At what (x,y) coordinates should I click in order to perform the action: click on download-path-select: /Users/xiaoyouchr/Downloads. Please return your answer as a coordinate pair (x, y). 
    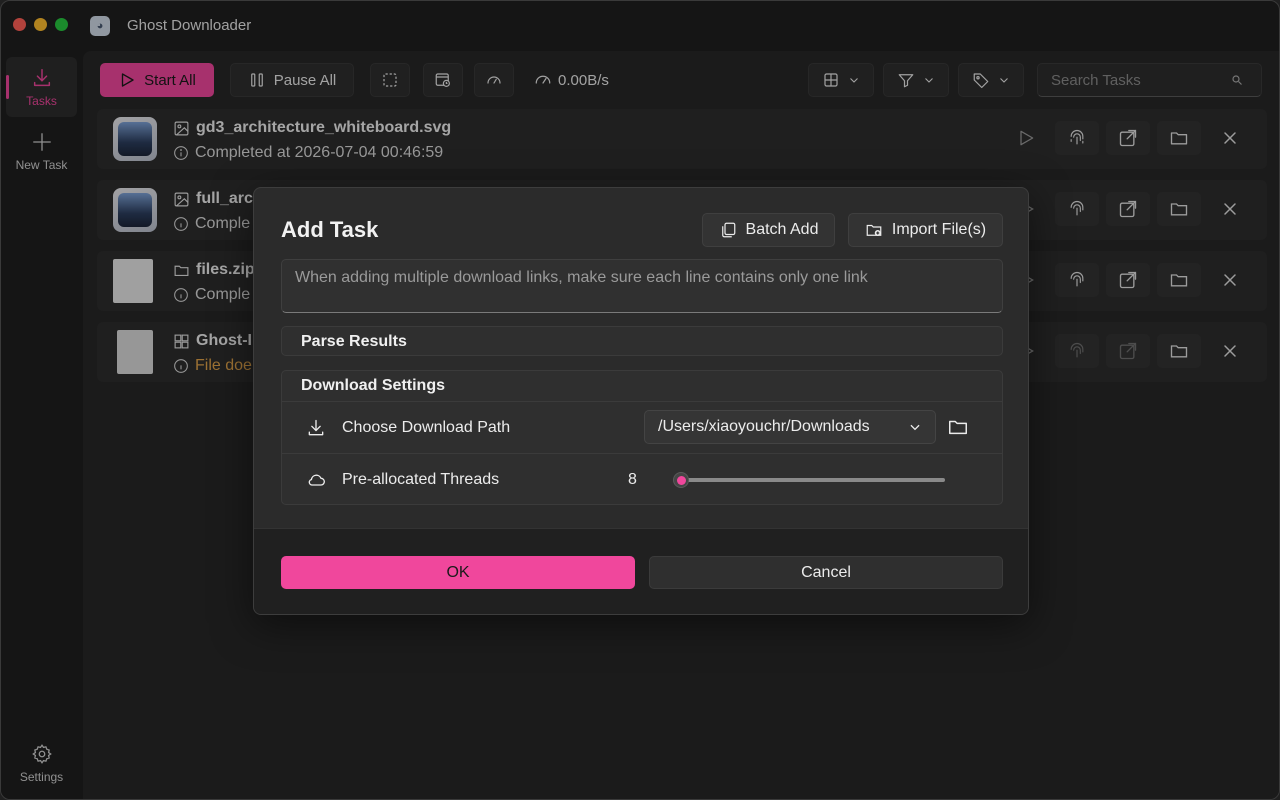
    Looking at the image, I should click on (790, 427).